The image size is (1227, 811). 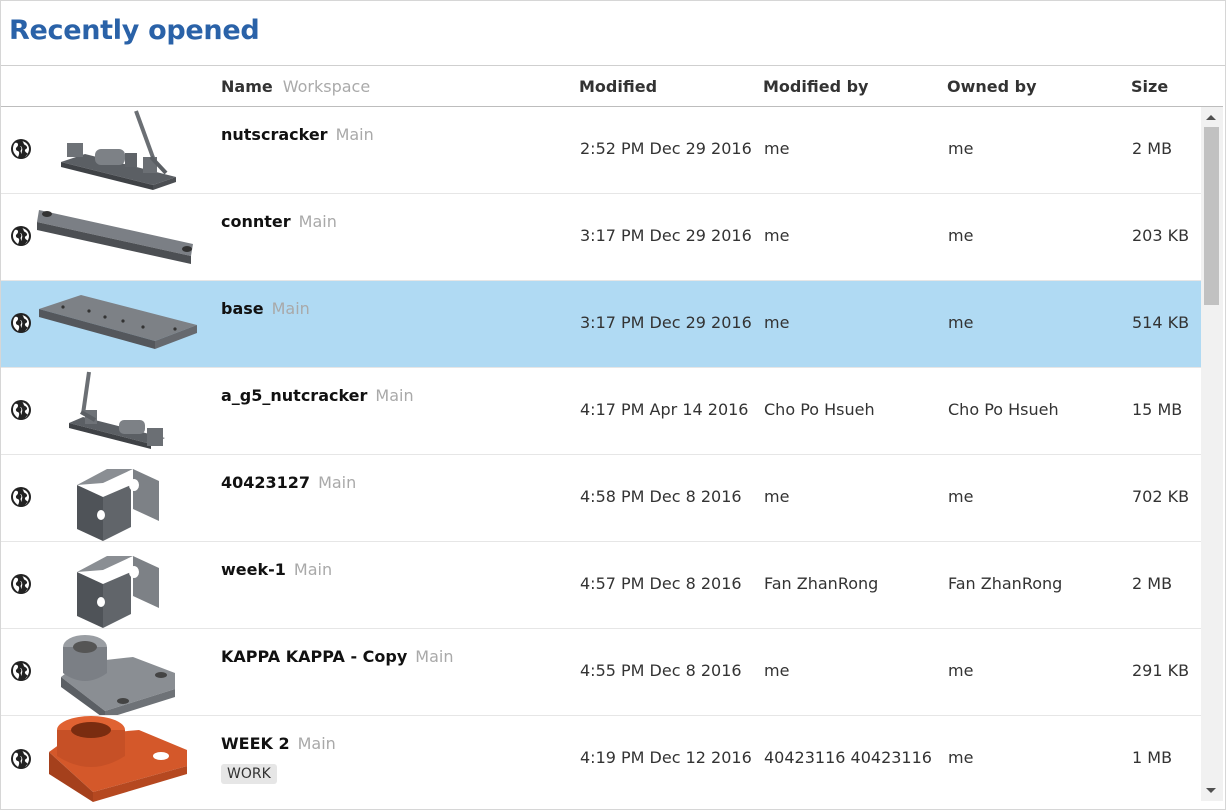 I want to click on modified-cell: 2:52 PM Dec 29 2016, so click(x=666, y=148).